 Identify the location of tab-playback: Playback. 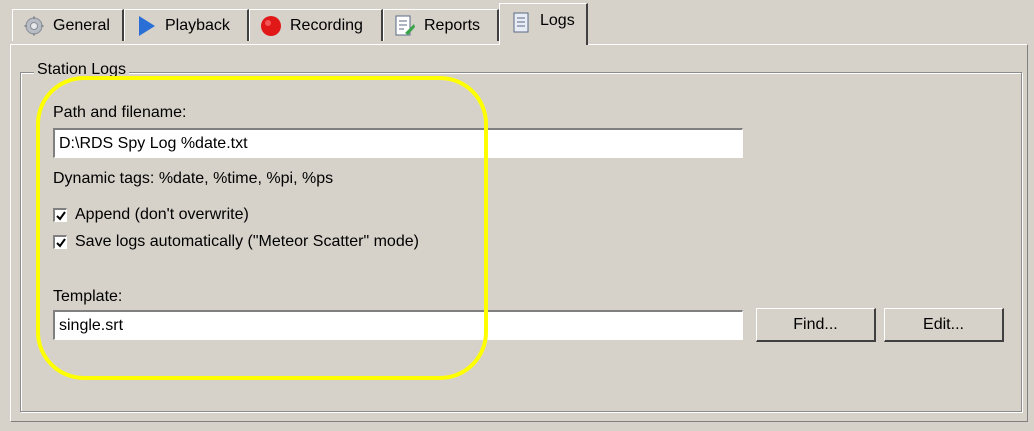
(186, 25).